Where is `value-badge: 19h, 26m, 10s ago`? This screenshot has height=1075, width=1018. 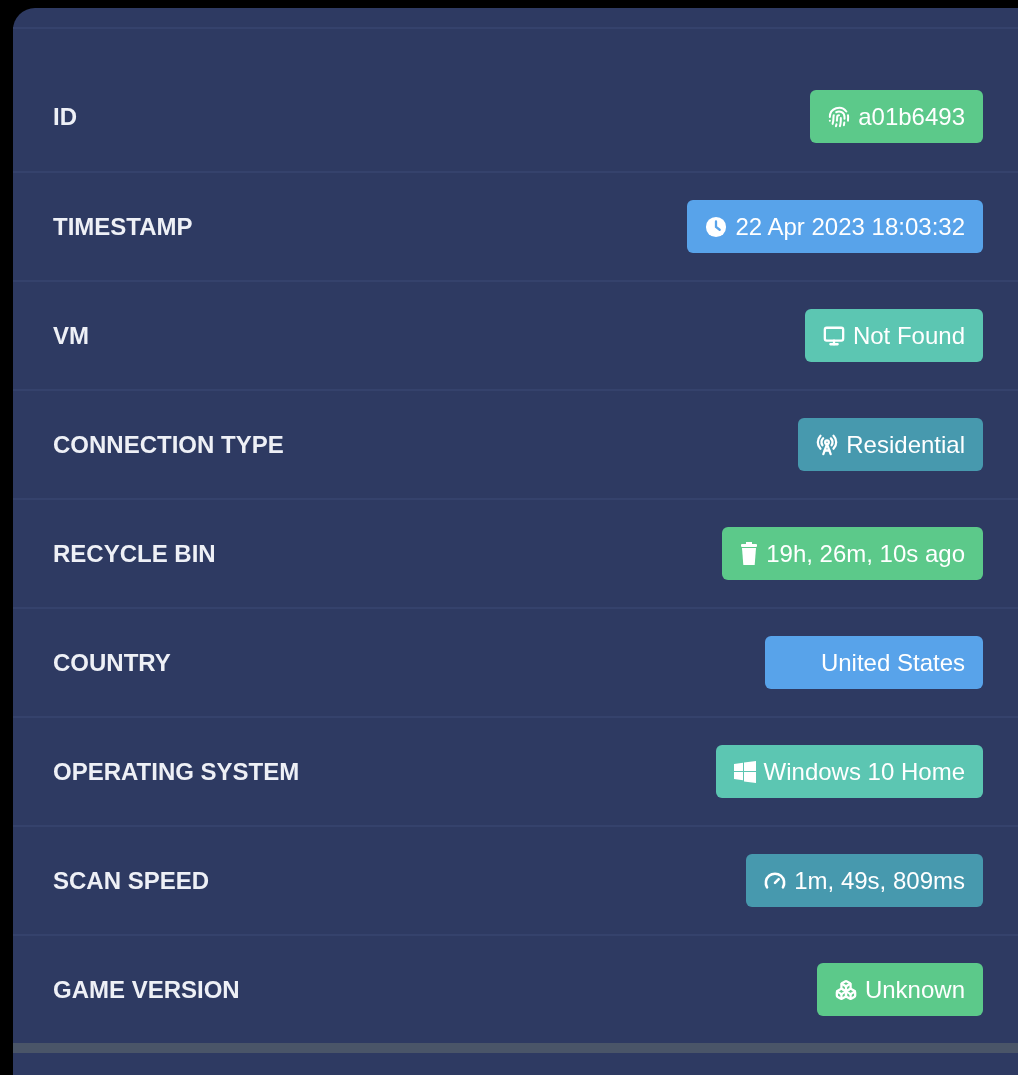 value-badge: 19h, 26m, 10s ago is located at coordinates (852, 553).